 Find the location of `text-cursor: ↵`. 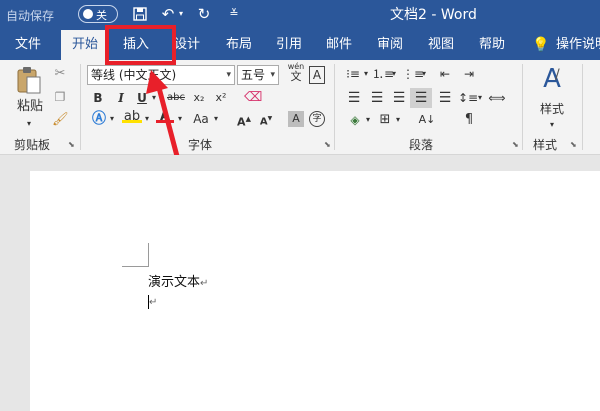

text-cursor: ↵ is located at coordinates (152, 301).